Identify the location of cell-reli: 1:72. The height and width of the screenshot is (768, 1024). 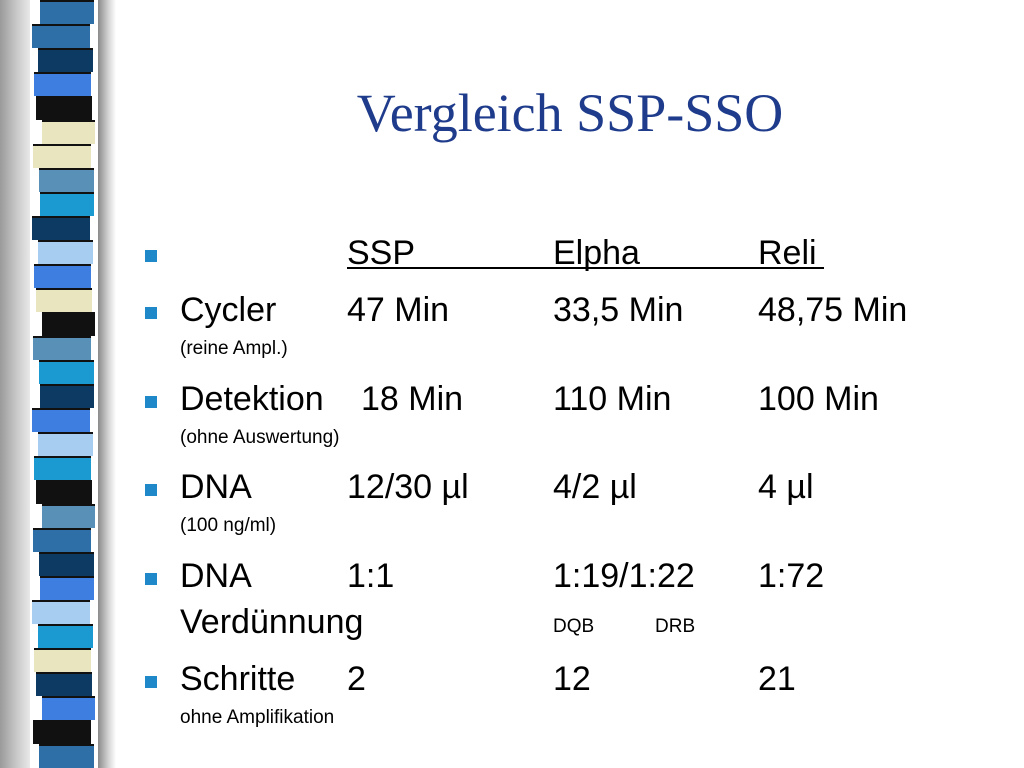
(791, 576).